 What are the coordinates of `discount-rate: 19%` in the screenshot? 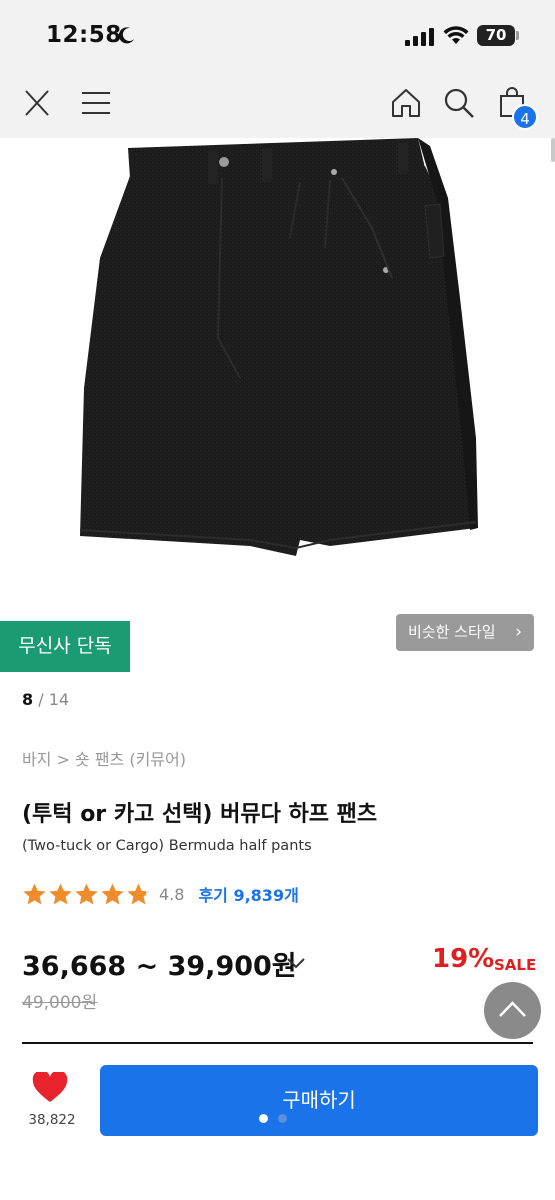 It's located at (463, 959).